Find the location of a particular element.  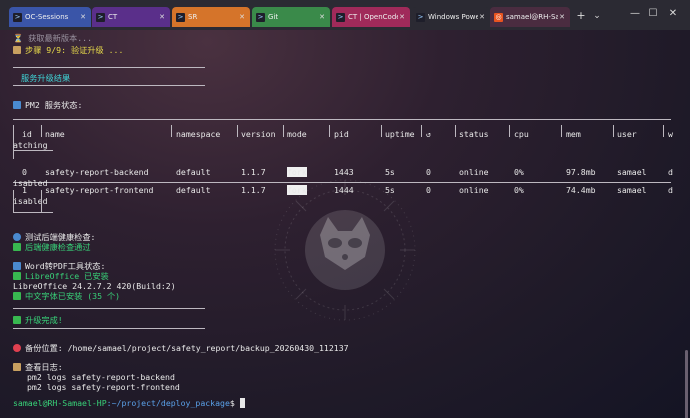

cell-cpu: 0% is located at coordinates (519, 172).